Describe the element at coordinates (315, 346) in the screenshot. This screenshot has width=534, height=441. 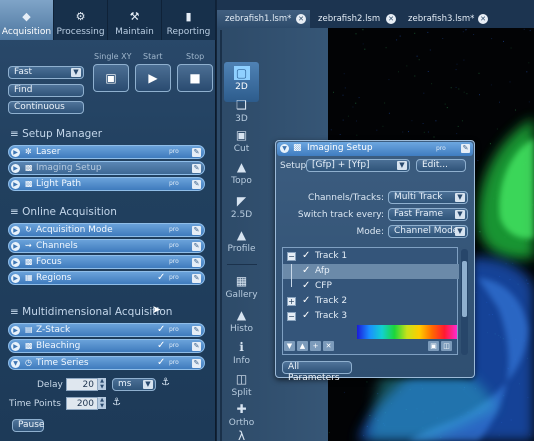
I see `add-icon: +` at that location.